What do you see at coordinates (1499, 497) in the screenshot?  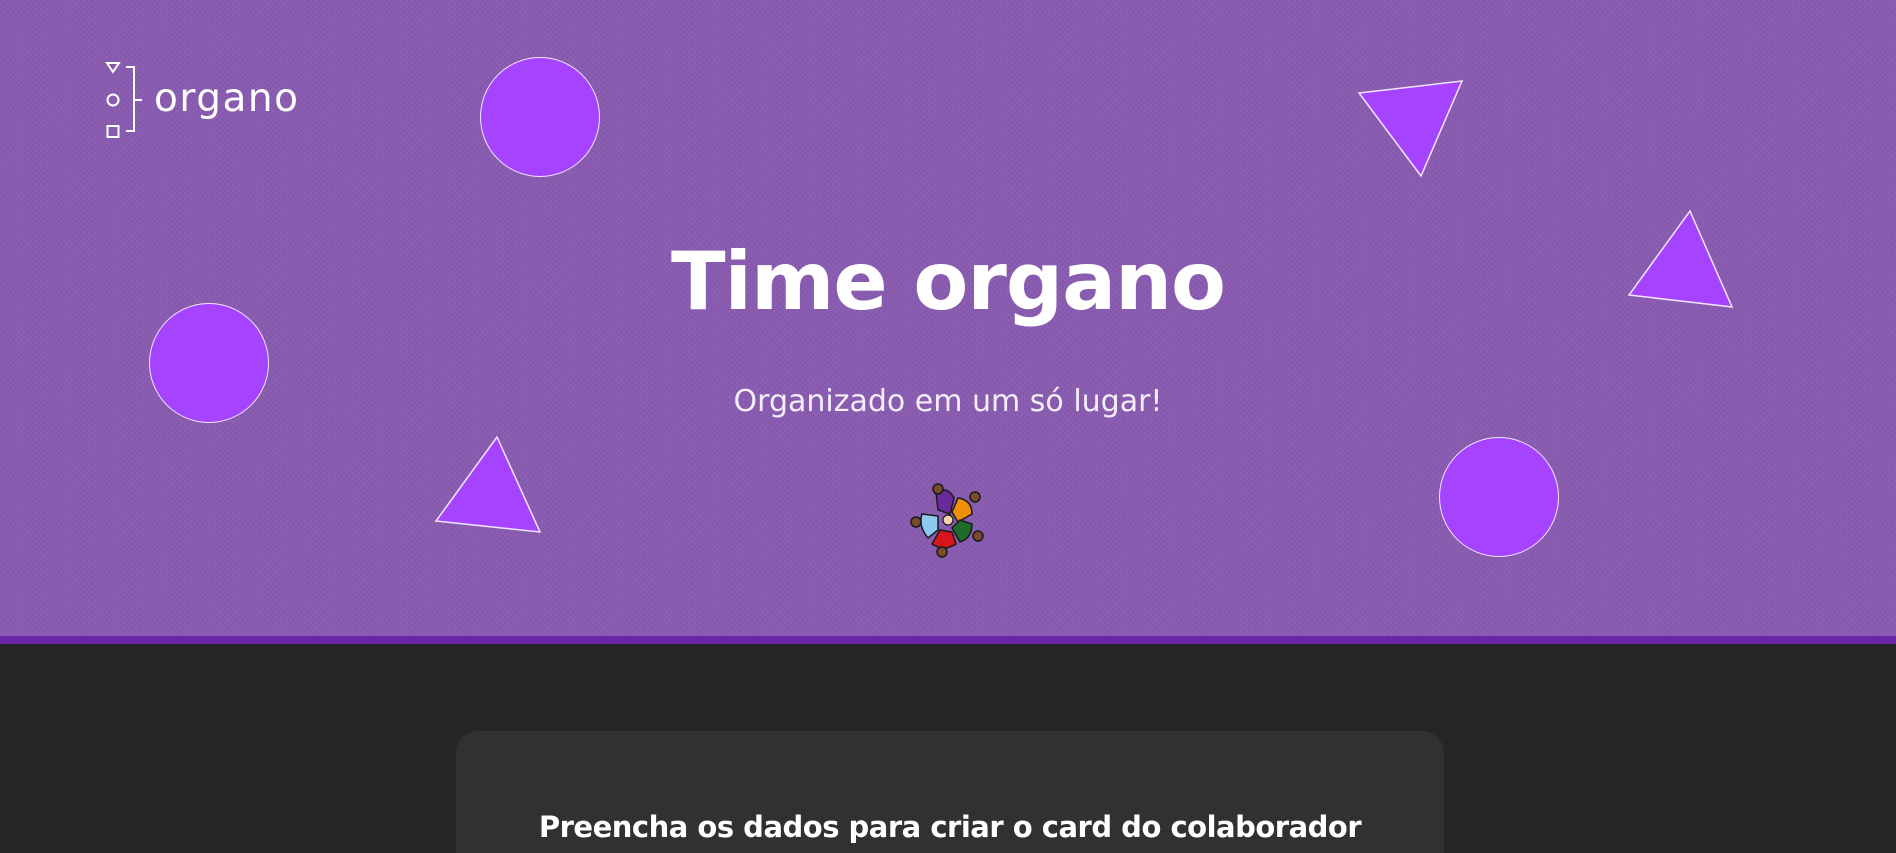 I see `decorative-circle-right` at bounding box center [1499, 497].